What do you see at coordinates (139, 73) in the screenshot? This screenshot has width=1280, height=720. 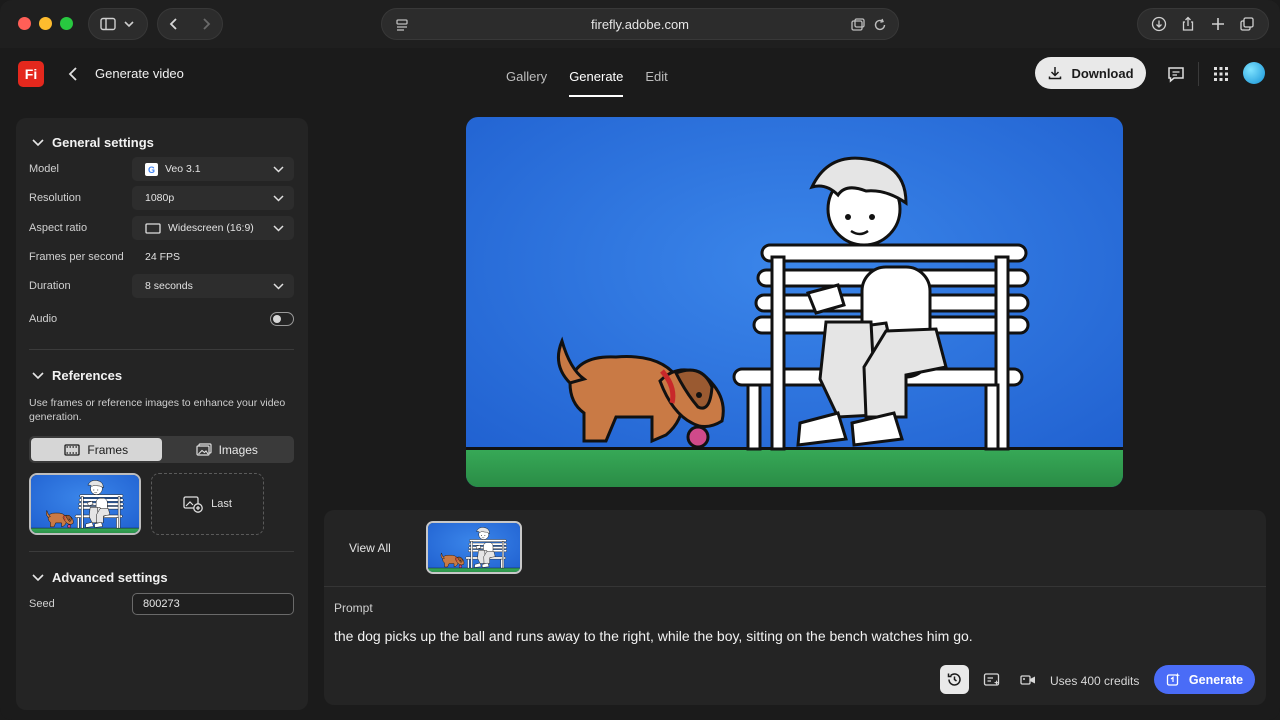 I see `page-title: Generate video` at bounding box center [139, 73].